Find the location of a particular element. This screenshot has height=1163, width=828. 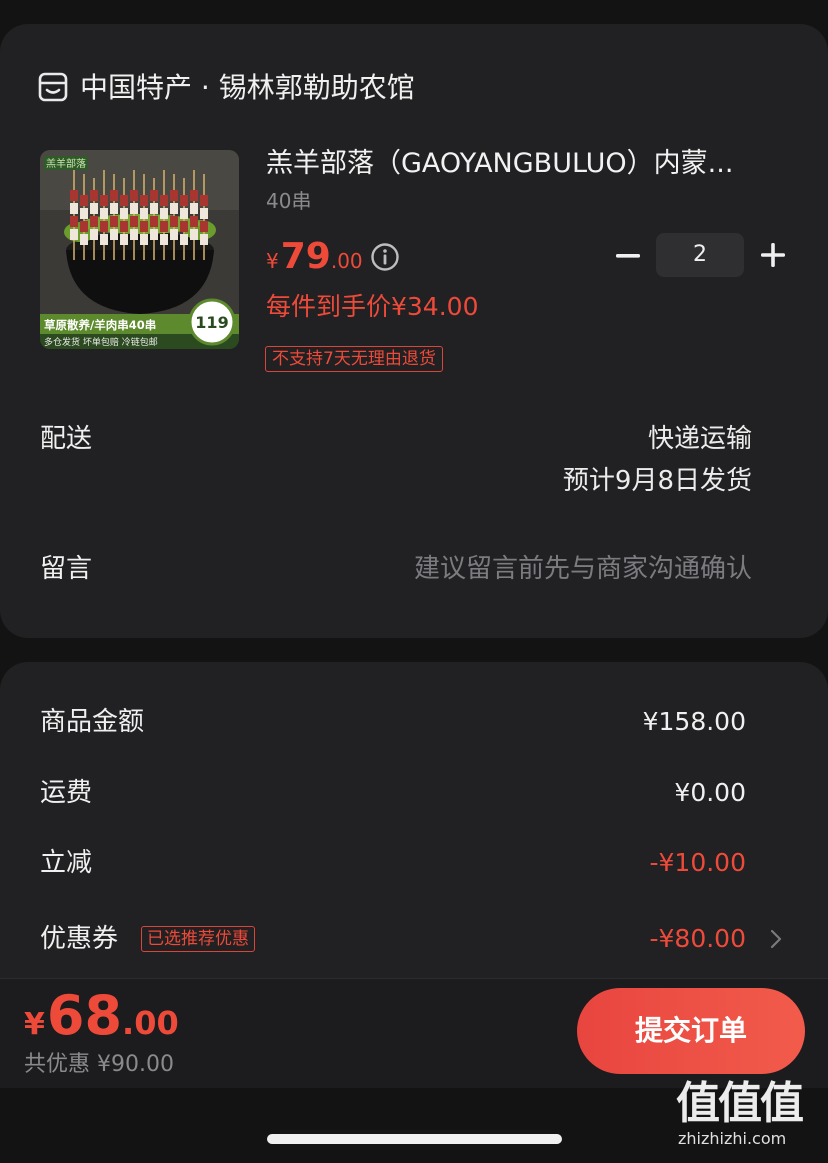

increase-quantity-button is located at coordinates (773, 255).